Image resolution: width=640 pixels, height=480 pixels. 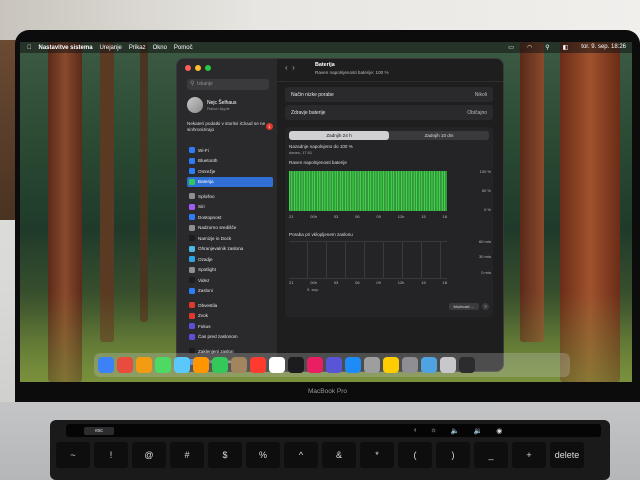 I want to click on keyboard-key: $, so click(x=225, y=455).